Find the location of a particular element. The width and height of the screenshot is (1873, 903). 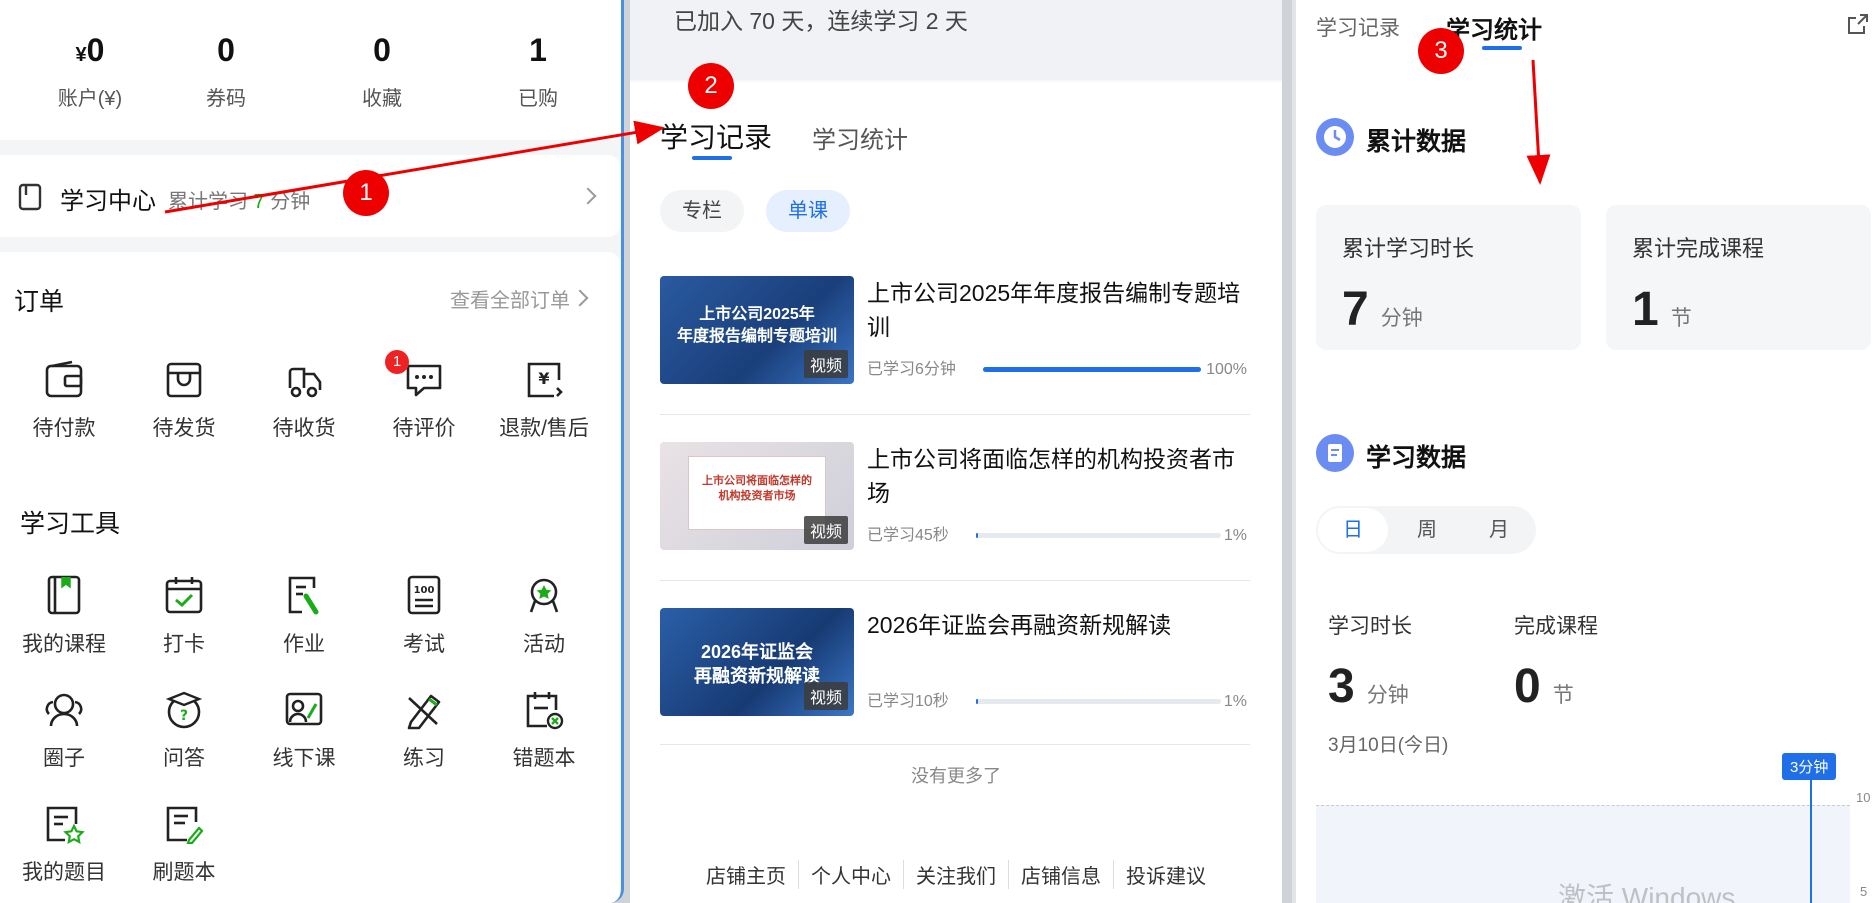

annotation-arrow-to-stats is located at coordinates (1538, 122).